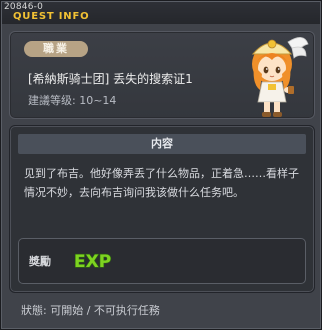 The width and height of the screenshot is (322, 330). What do you see at coordinates (280, 77) in the screenshot?
I see `npc-portrait-icon` at bounding box center [280, 77].